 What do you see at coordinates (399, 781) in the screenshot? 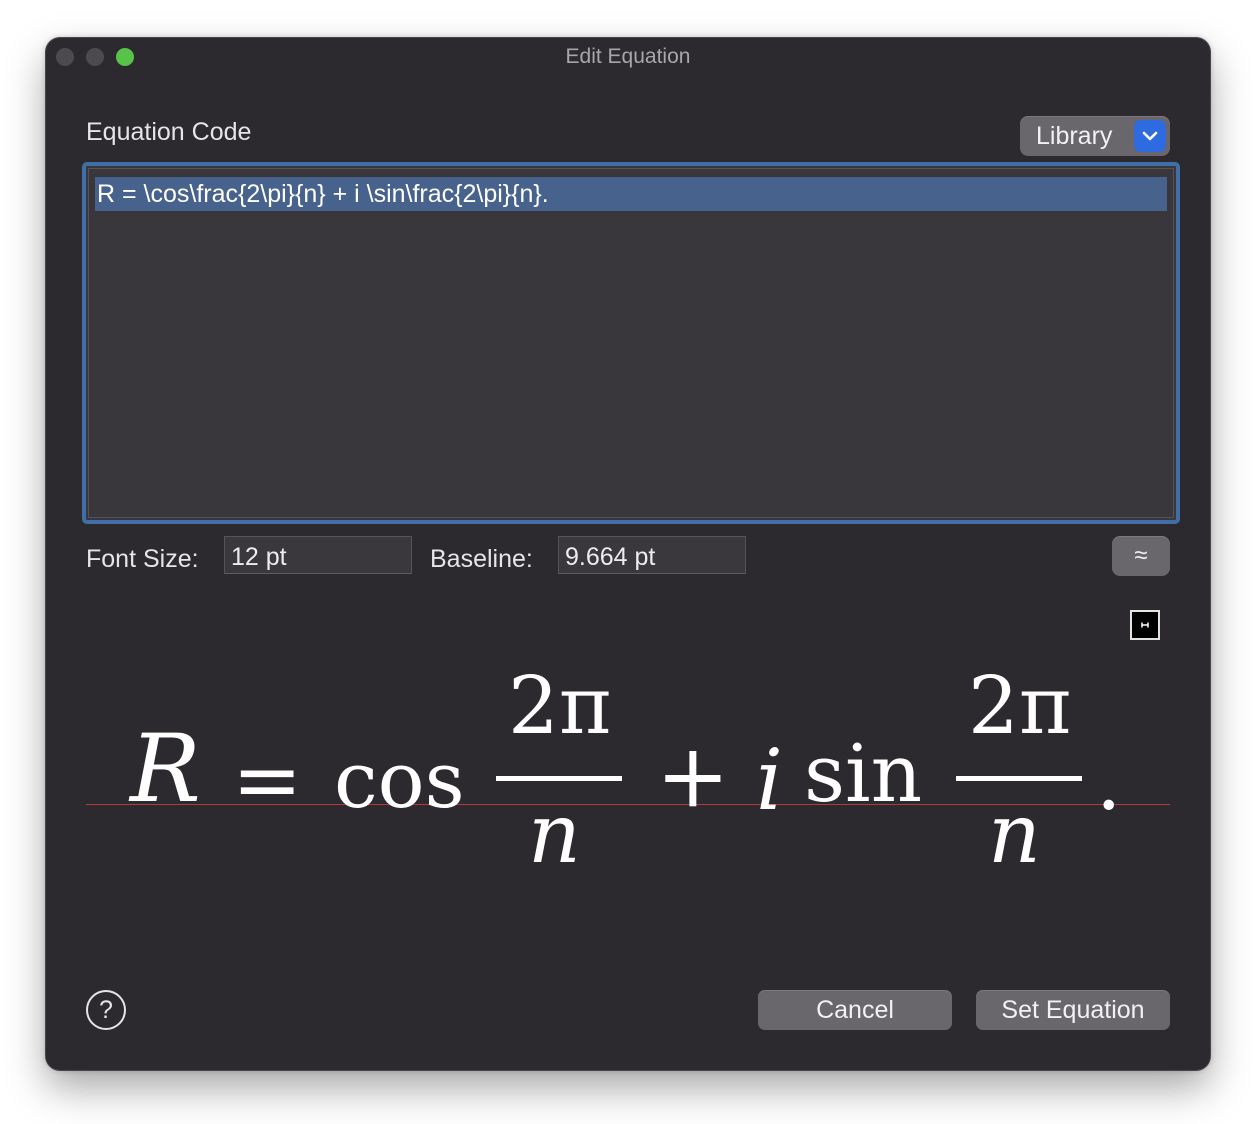
I see `preview-cos: cos` at bounding box center [399, 781].